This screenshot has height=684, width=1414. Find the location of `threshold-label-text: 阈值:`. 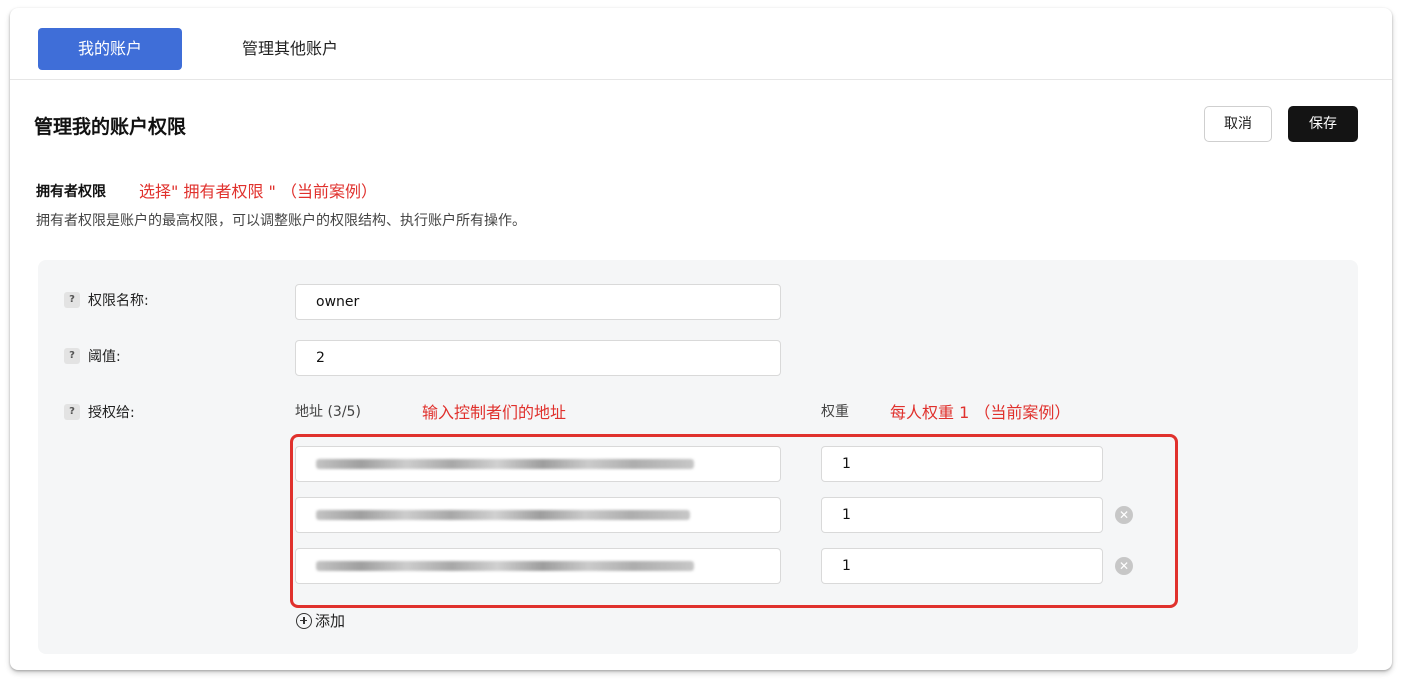

threshold-label-text: 阈值: is located at coordinates (104, 357).